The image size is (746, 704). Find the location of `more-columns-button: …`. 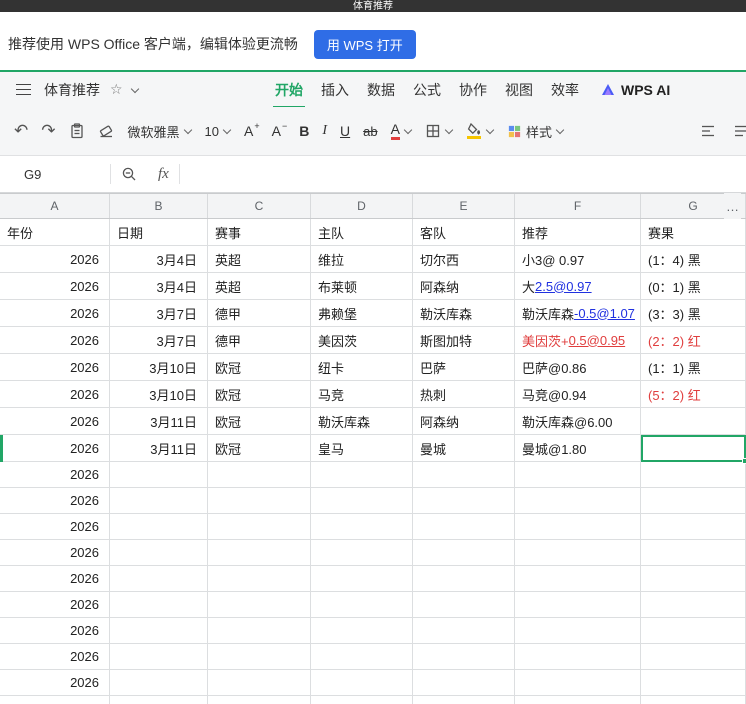

more-columns-button: … is located at coordinates (732, 206).